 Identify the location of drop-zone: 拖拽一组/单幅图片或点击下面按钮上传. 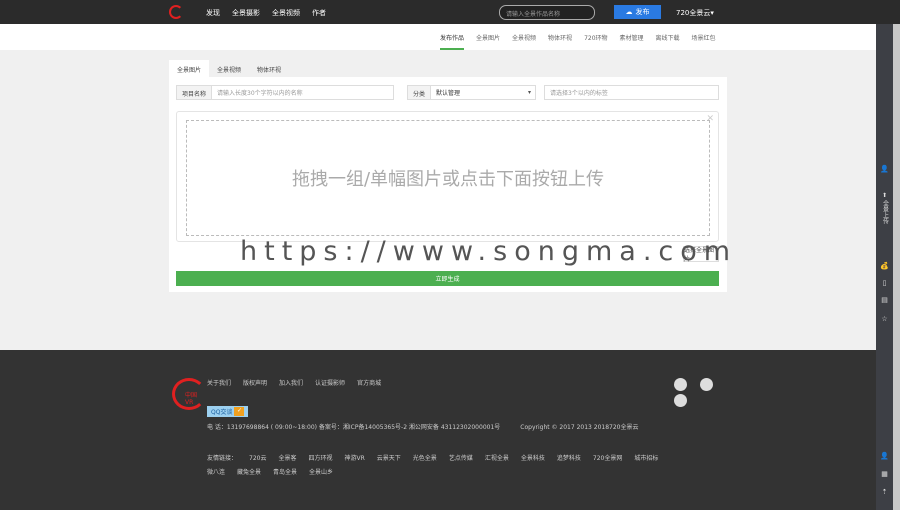
(448, 178).